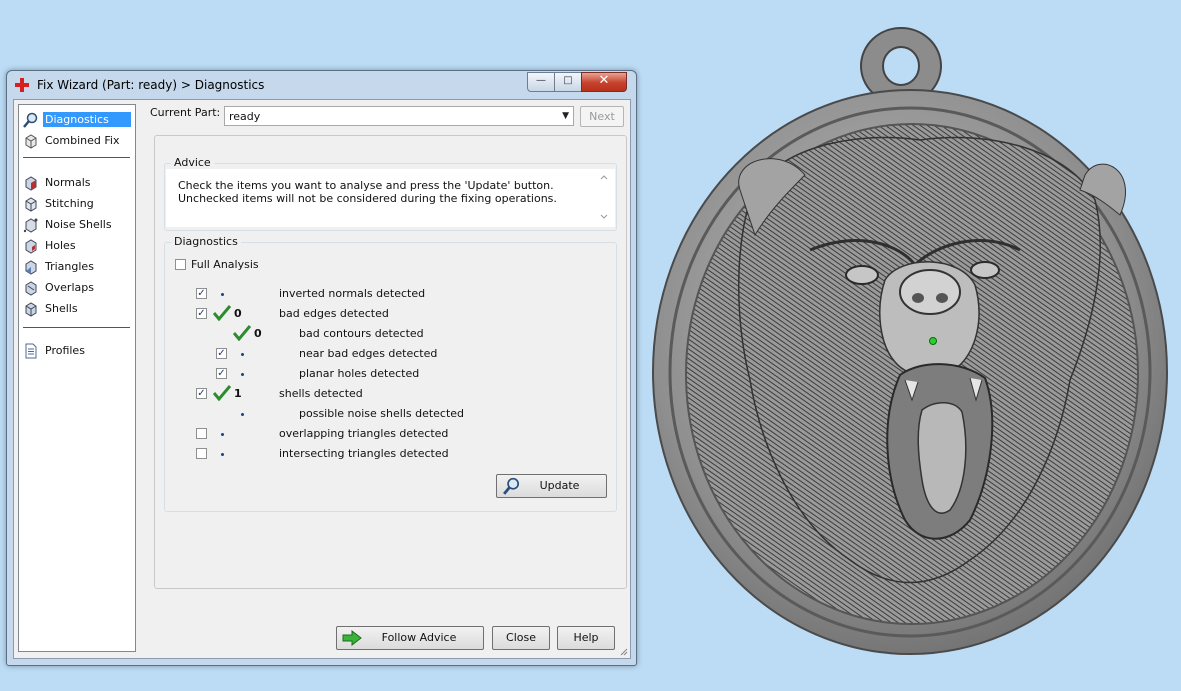 The image size is (1181, 691). Describe the element at coordinates (31, 309) in the screenshot. I see `shells-icon` at that location.